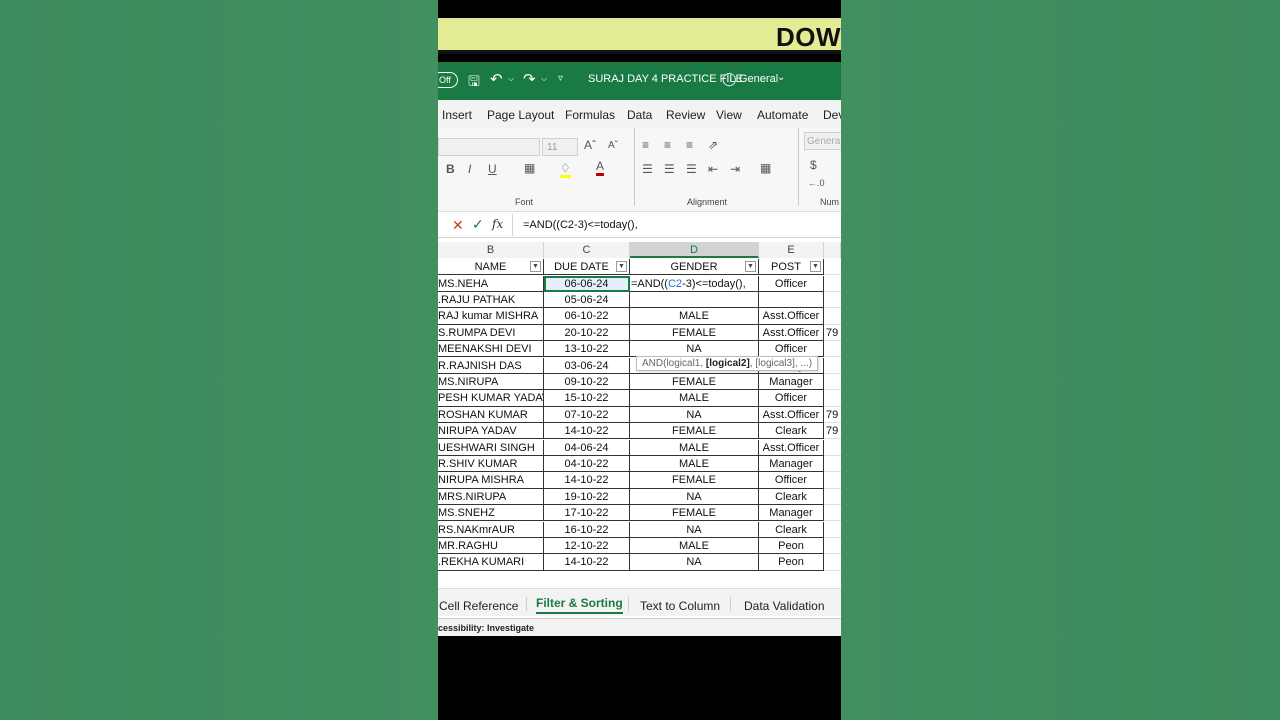 This screenshot has height=720, width=1280. Describe the element at coordinates (587, 513) in the screenshot. I see `cell-due-date: 17-10-22` at that location.